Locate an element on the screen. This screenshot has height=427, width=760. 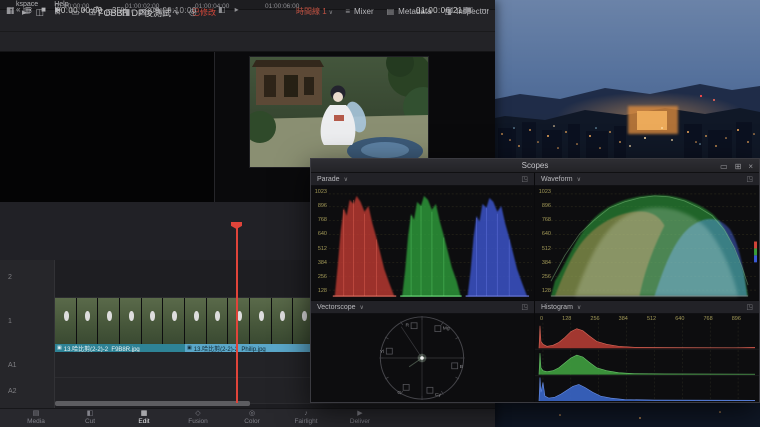
page-tab: ▶ Deliver is located at coordinates (360, 418).